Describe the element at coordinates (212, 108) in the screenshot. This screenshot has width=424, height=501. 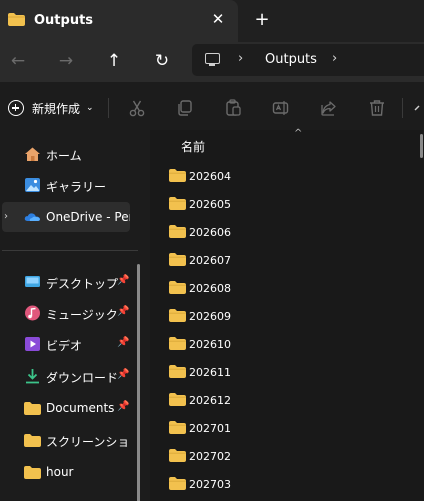
I see `command-bar: 新規作成 ⌄` at that location.